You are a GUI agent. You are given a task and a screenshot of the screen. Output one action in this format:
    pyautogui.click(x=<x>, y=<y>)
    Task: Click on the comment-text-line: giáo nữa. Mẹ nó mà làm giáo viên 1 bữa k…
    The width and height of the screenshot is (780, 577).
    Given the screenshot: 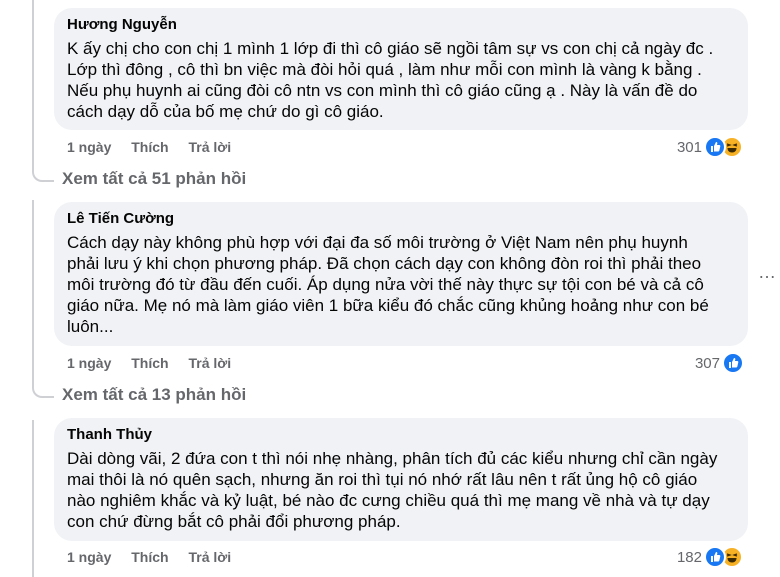 What is the action you would take?
    pyautogui.click(x=388, y=305)
    